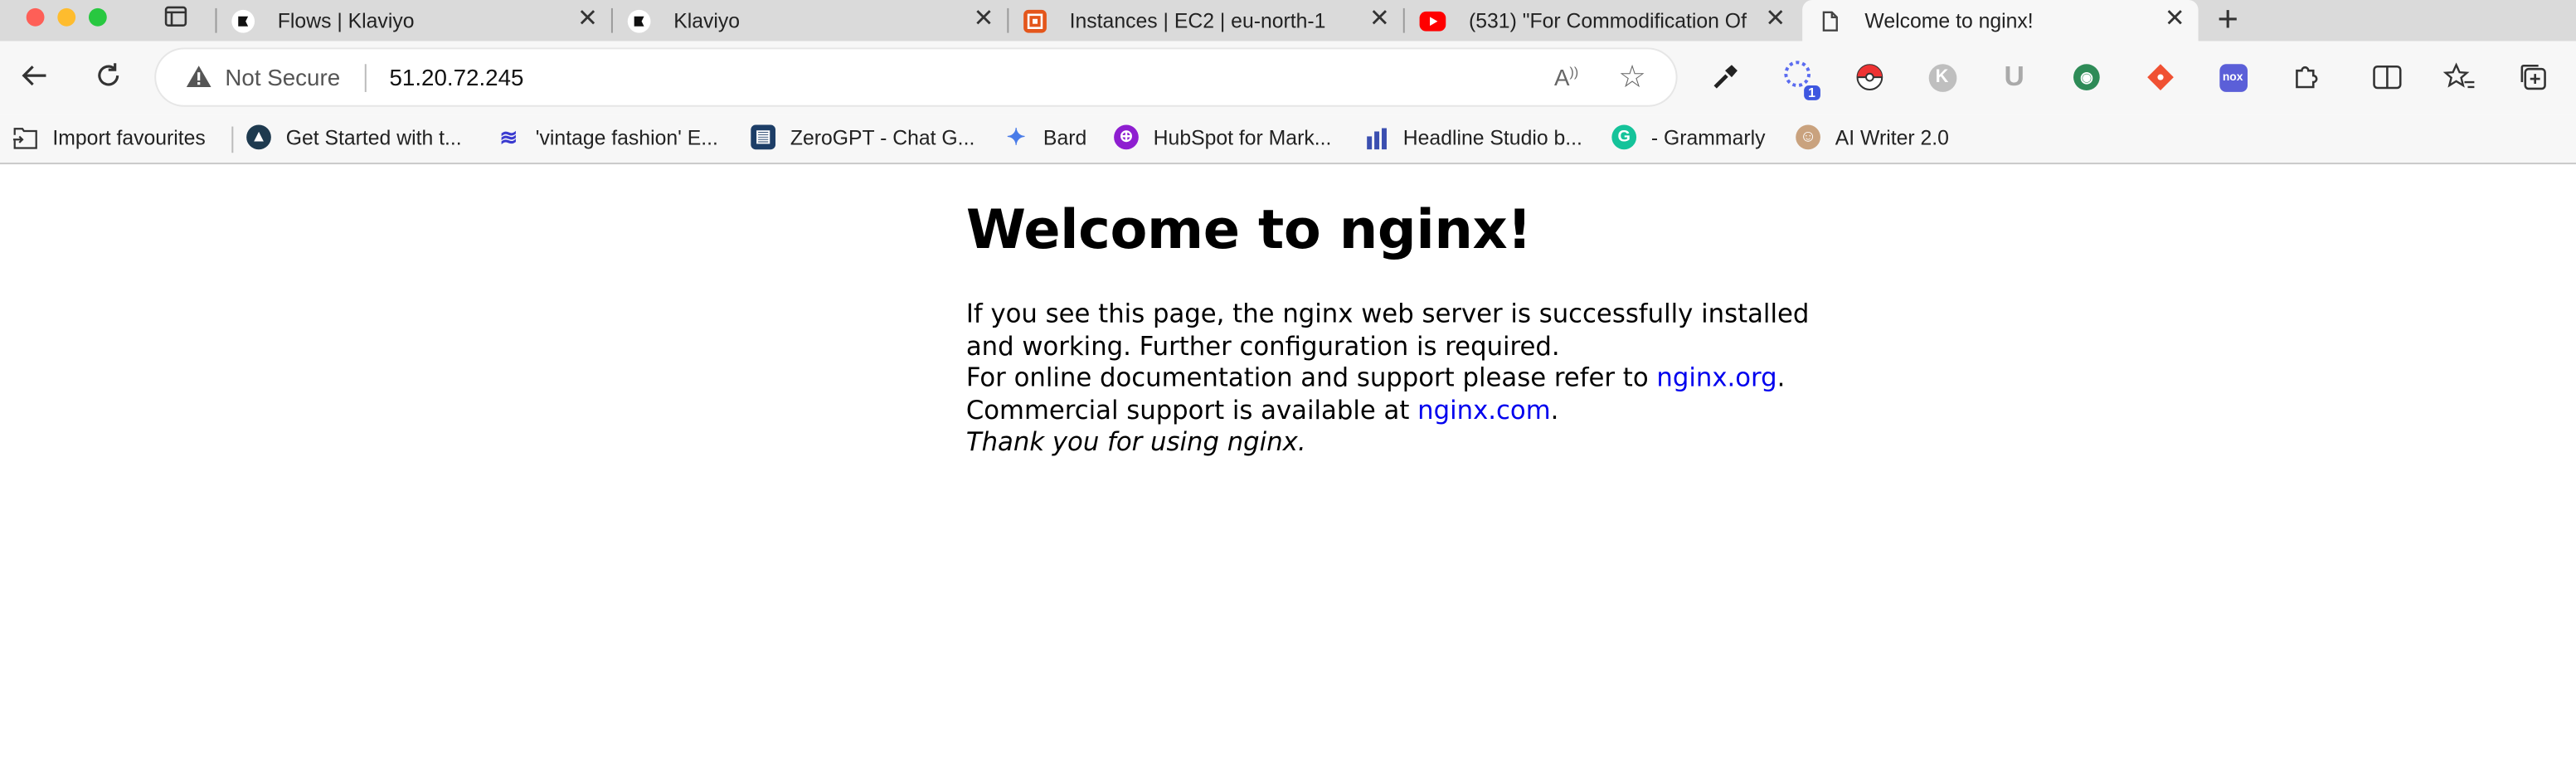  Describe the element at coordinates (2160, 78) in the screenshot. I see `git-extension-icon` at that location.